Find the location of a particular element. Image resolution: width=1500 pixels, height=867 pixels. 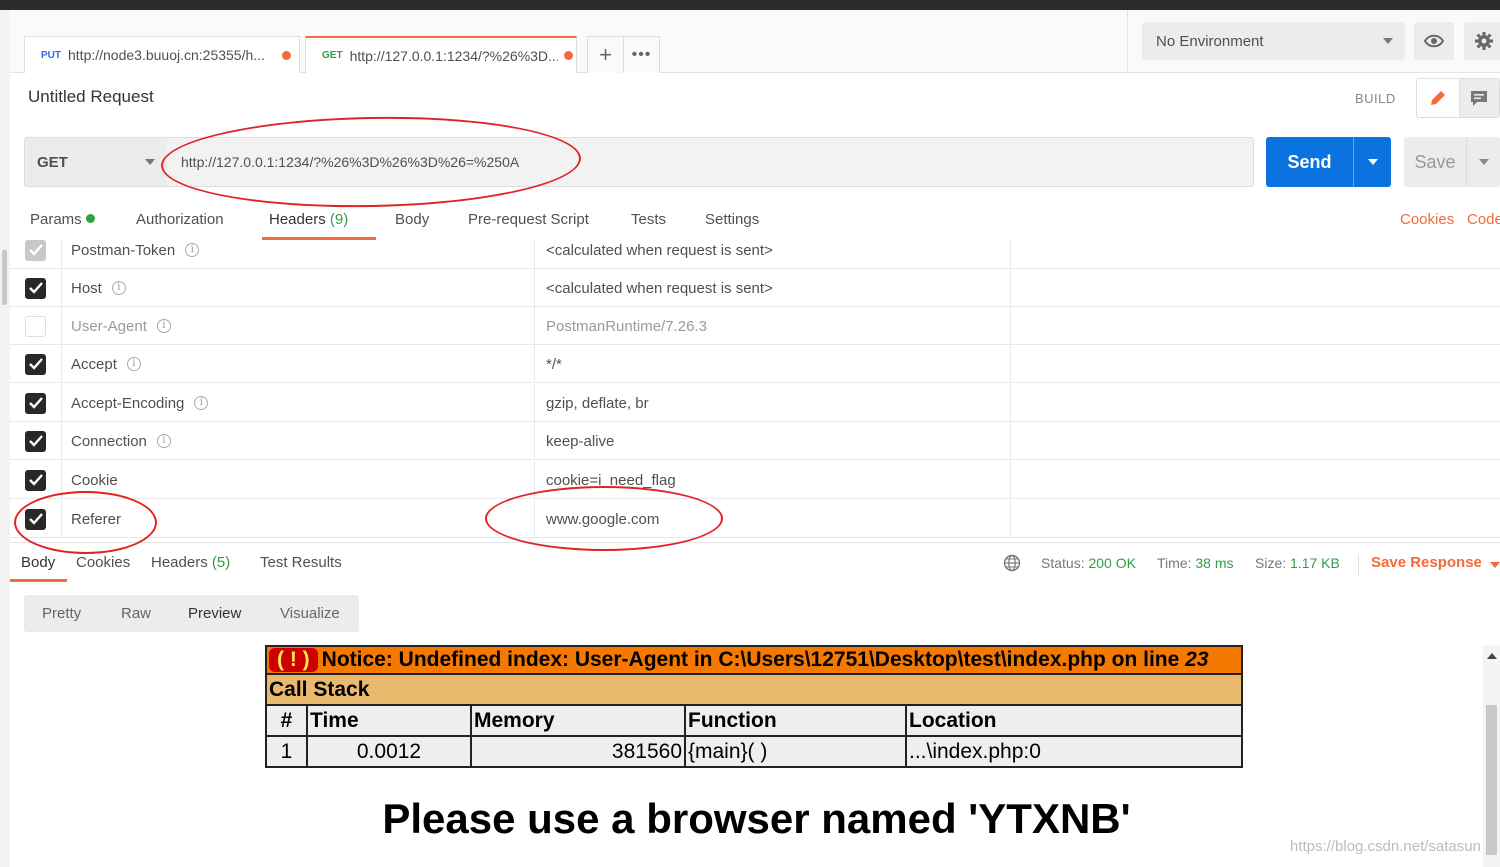

view-tab-visualize: Visualize is located at coordinates (310, 613).